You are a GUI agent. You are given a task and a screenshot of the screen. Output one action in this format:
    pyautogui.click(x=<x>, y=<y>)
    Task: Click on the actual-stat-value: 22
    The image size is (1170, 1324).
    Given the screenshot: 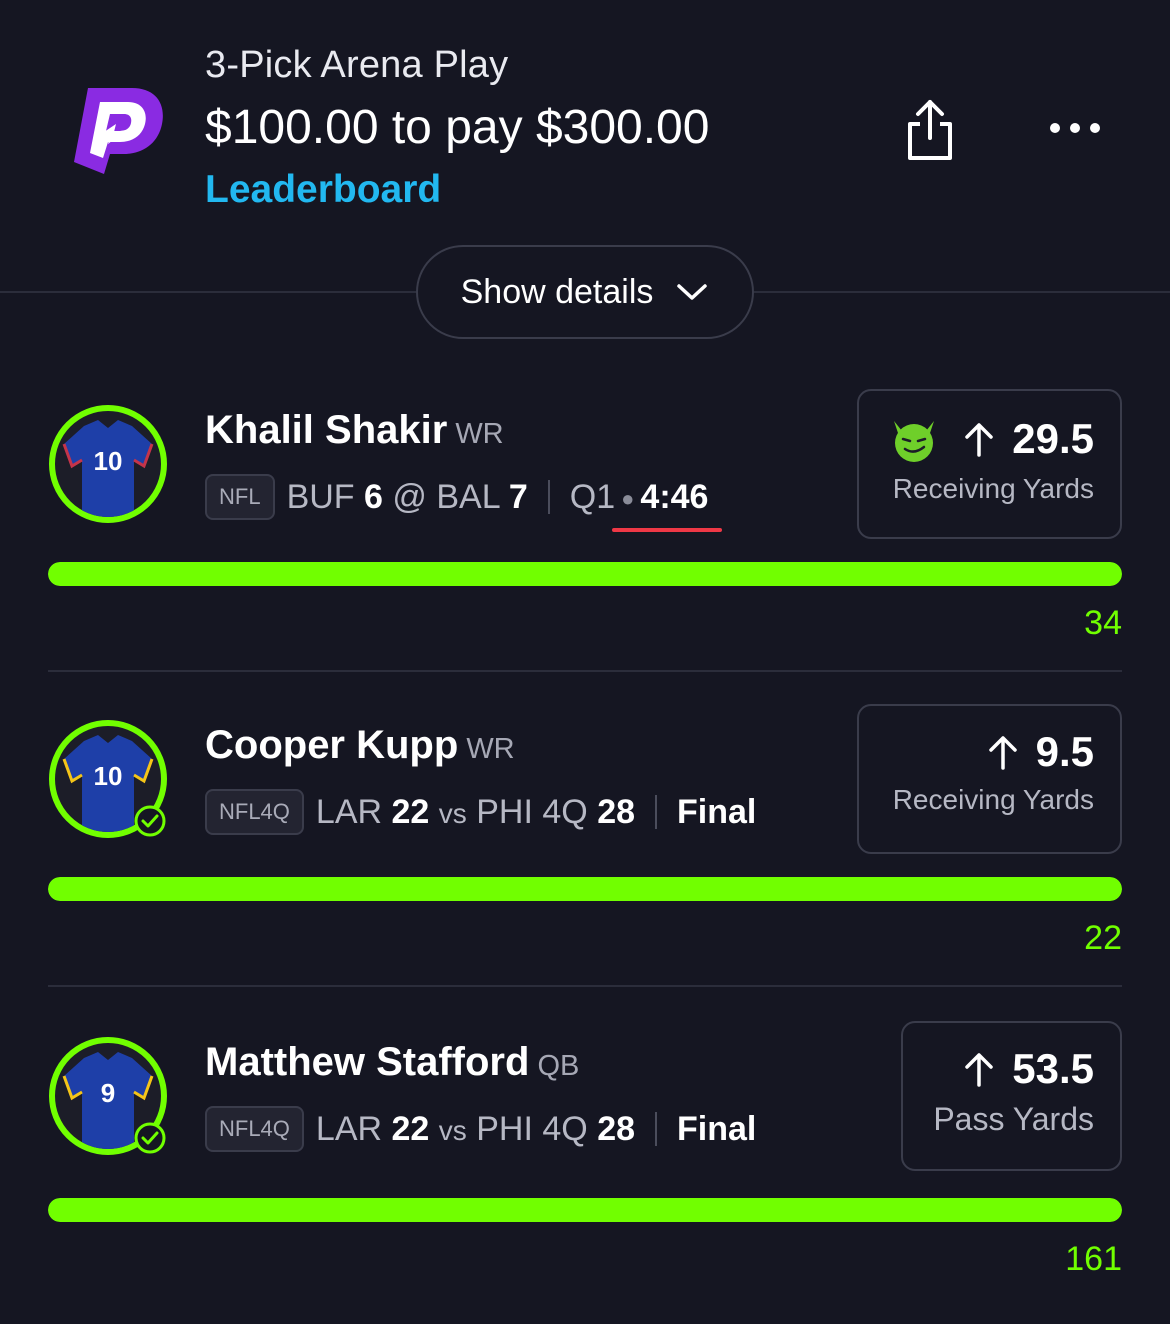 What is the action you would take?
    pyautogui.click(x=1103, y=938)
    